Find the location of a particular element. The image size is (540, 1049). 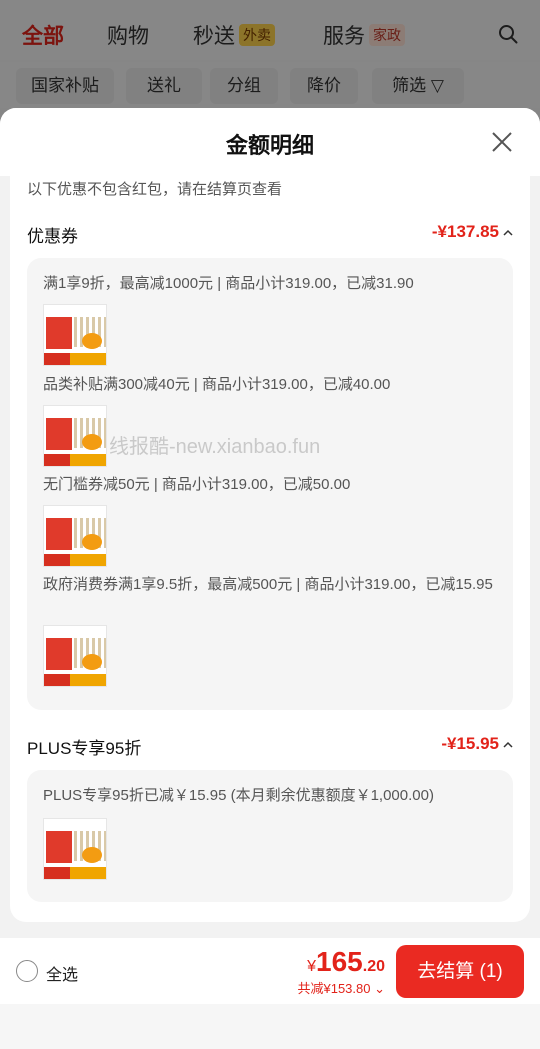

plus-section-title: PLUS专享95折 is located at coordinates (84, 748).